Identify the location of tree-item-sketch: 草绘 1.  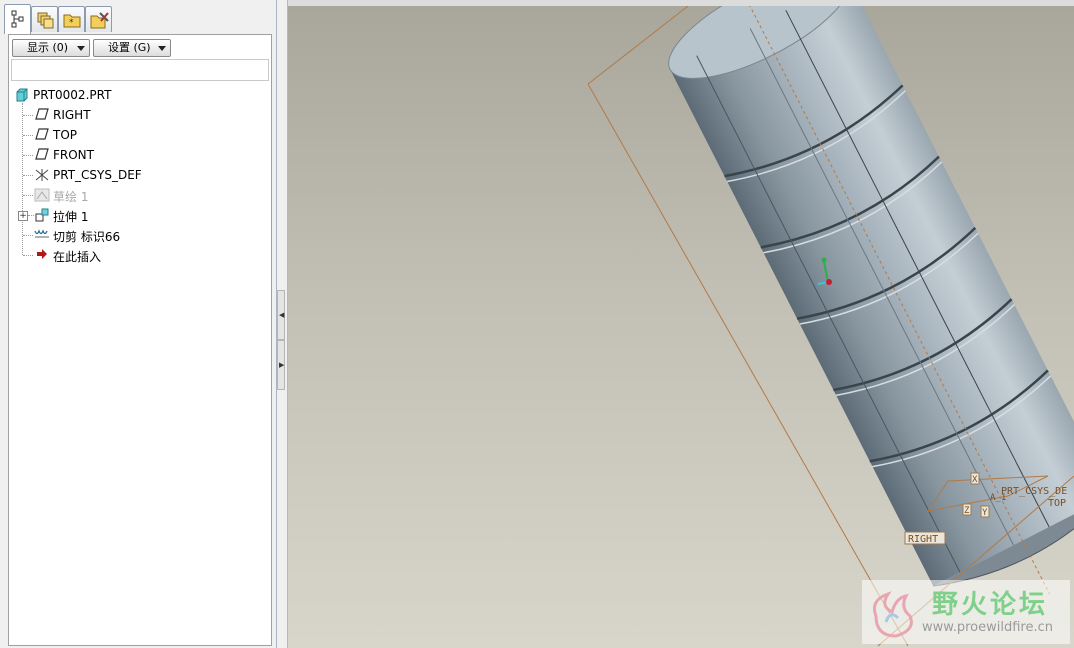
(140, 195).